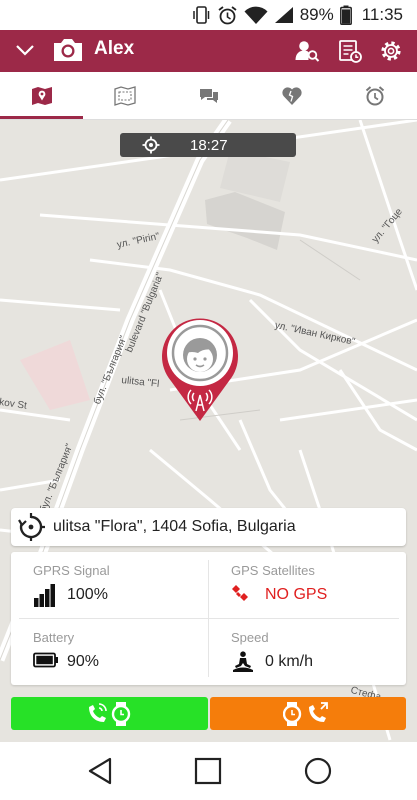  I want to click on cell-signal-icon, so click(283, 15).